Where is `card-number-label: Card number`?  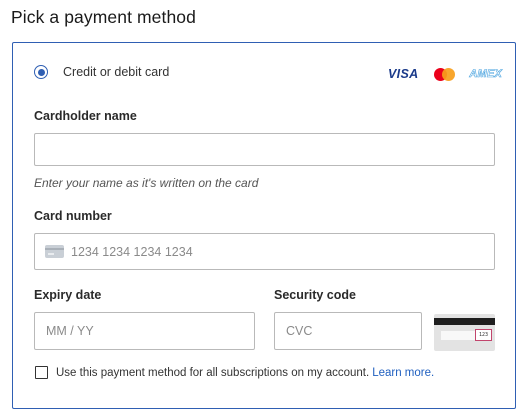 card-number-label: Card number is located at coordinates (73, 216).